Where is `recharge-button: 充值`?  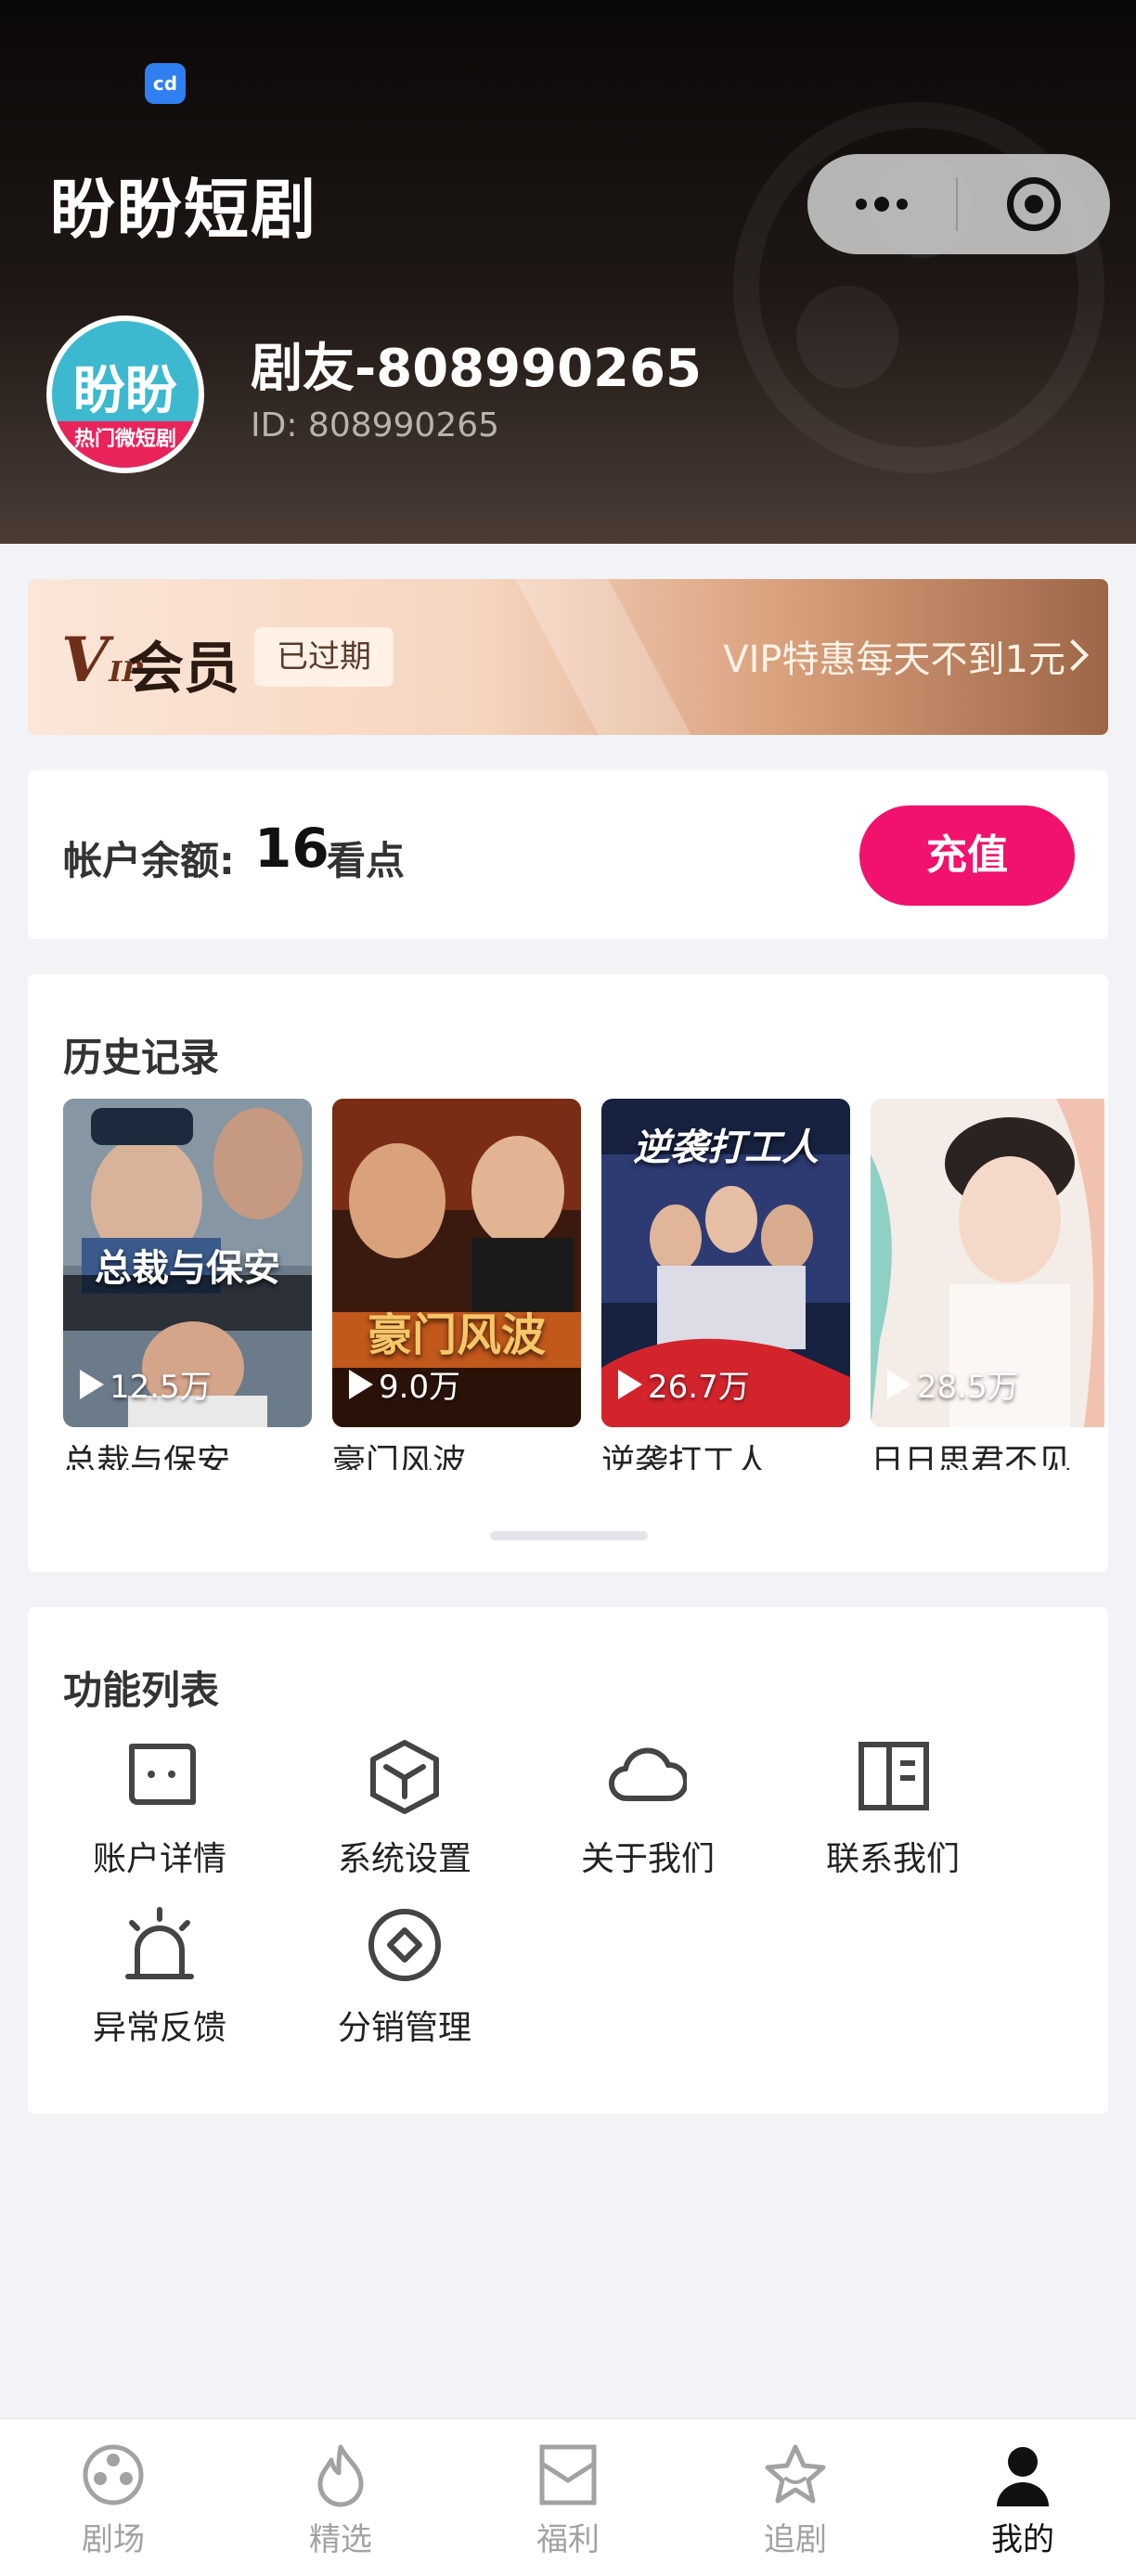
recharge-button: 充值 is located at coordinates (967, 856).